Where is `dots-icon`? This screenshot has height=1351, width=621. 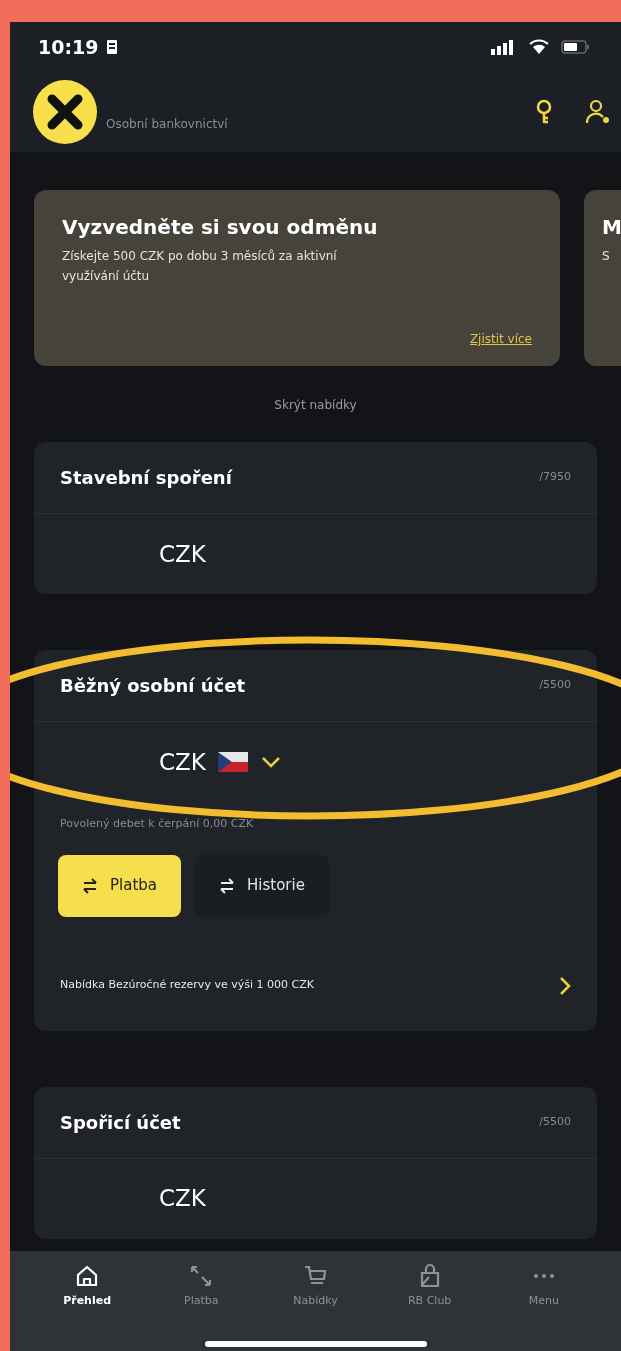
dots-icon is located at coordinates (543, 1276).